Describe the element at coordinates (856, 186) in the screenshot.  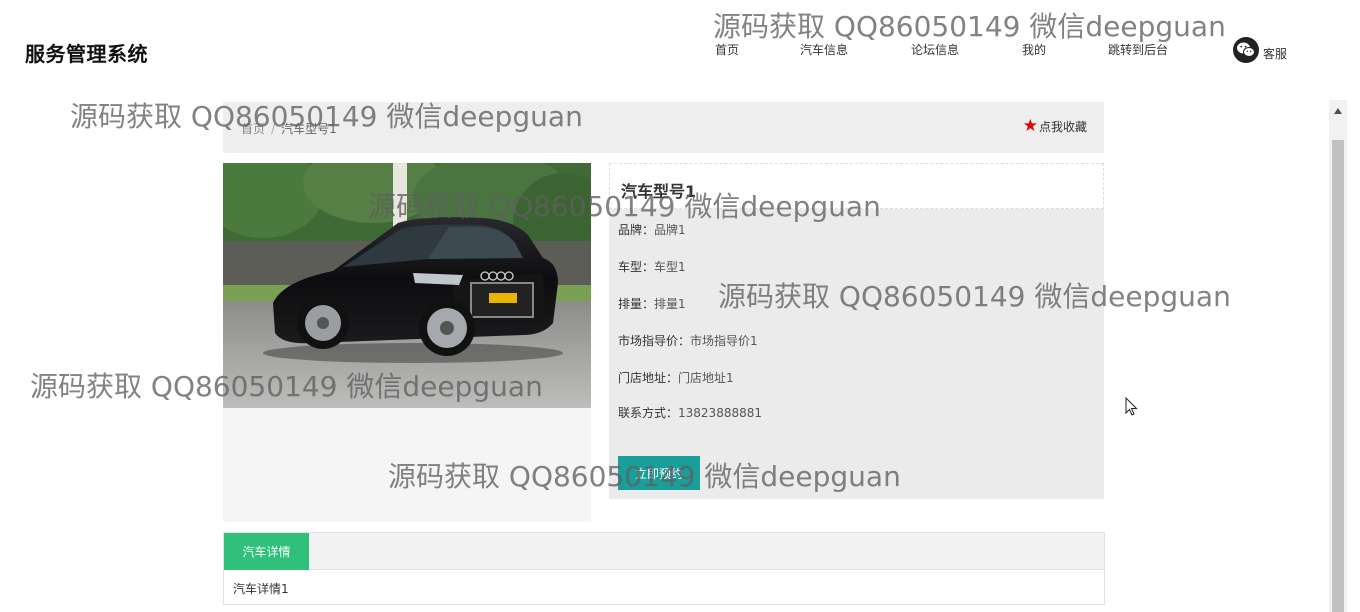
I see `car-title-box: 汽车型号1` at that location.